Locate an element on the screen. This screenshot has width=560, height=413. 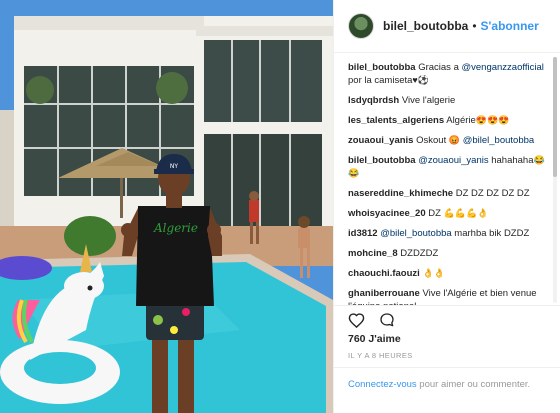
comment-item: les_talents_algeriens Algérie😍😍😍 is located at coordinates (447, 120).